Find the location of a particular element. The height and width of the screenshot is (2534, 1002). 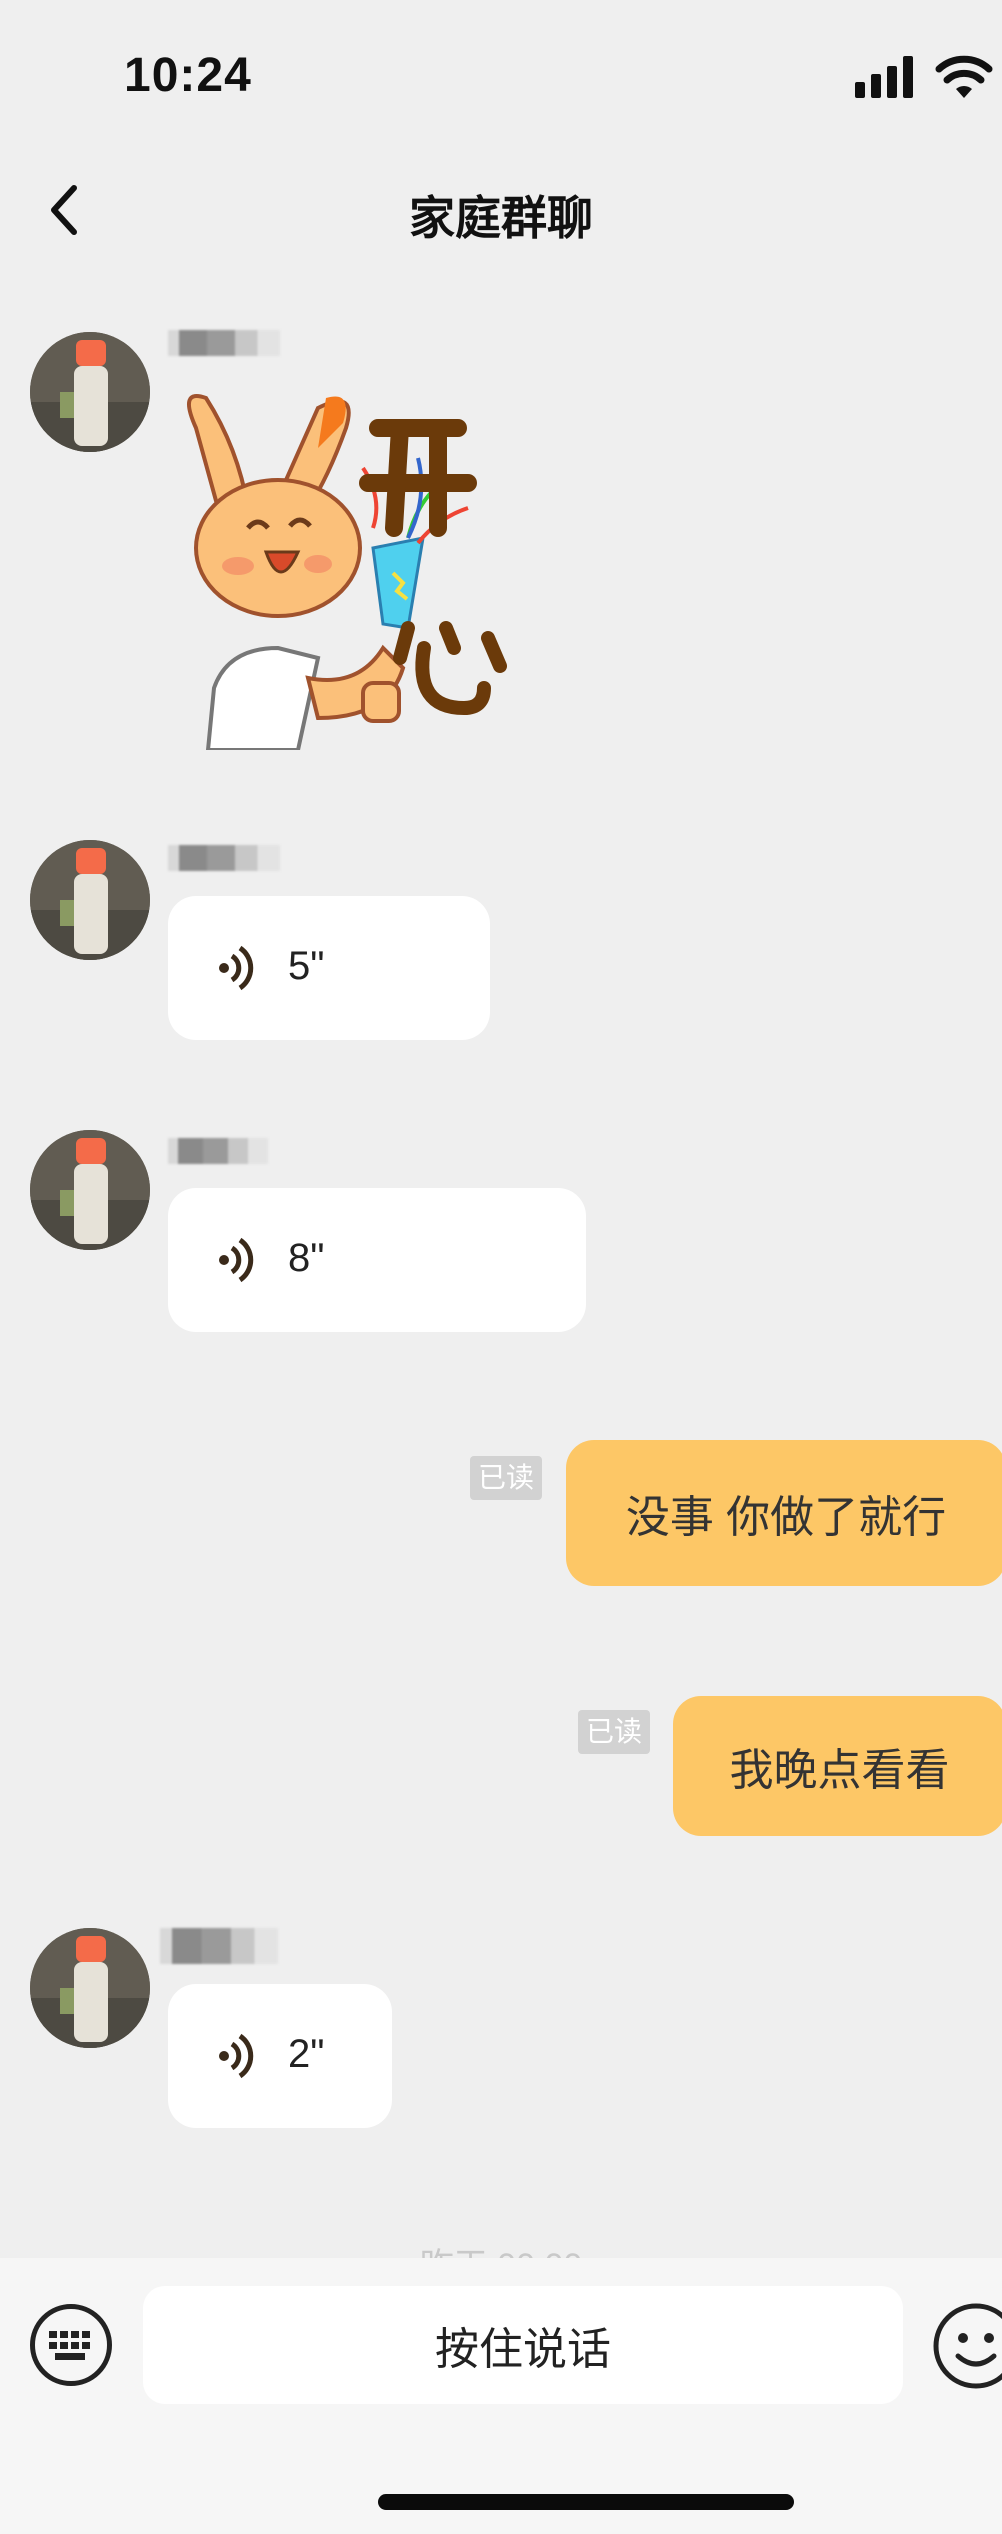

voice-duration: 8" is located at coordinates (306, 1258).